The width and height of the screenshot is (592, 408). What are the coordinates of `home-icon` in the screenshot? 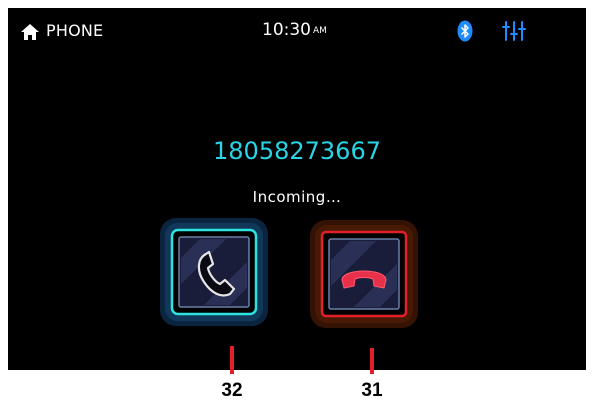 It's located at (30, 32).